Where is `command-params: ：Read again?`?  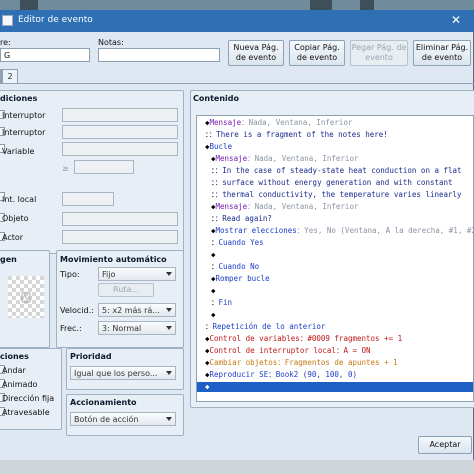 command-params: ：Read again? is located at coordinates (243, 218).